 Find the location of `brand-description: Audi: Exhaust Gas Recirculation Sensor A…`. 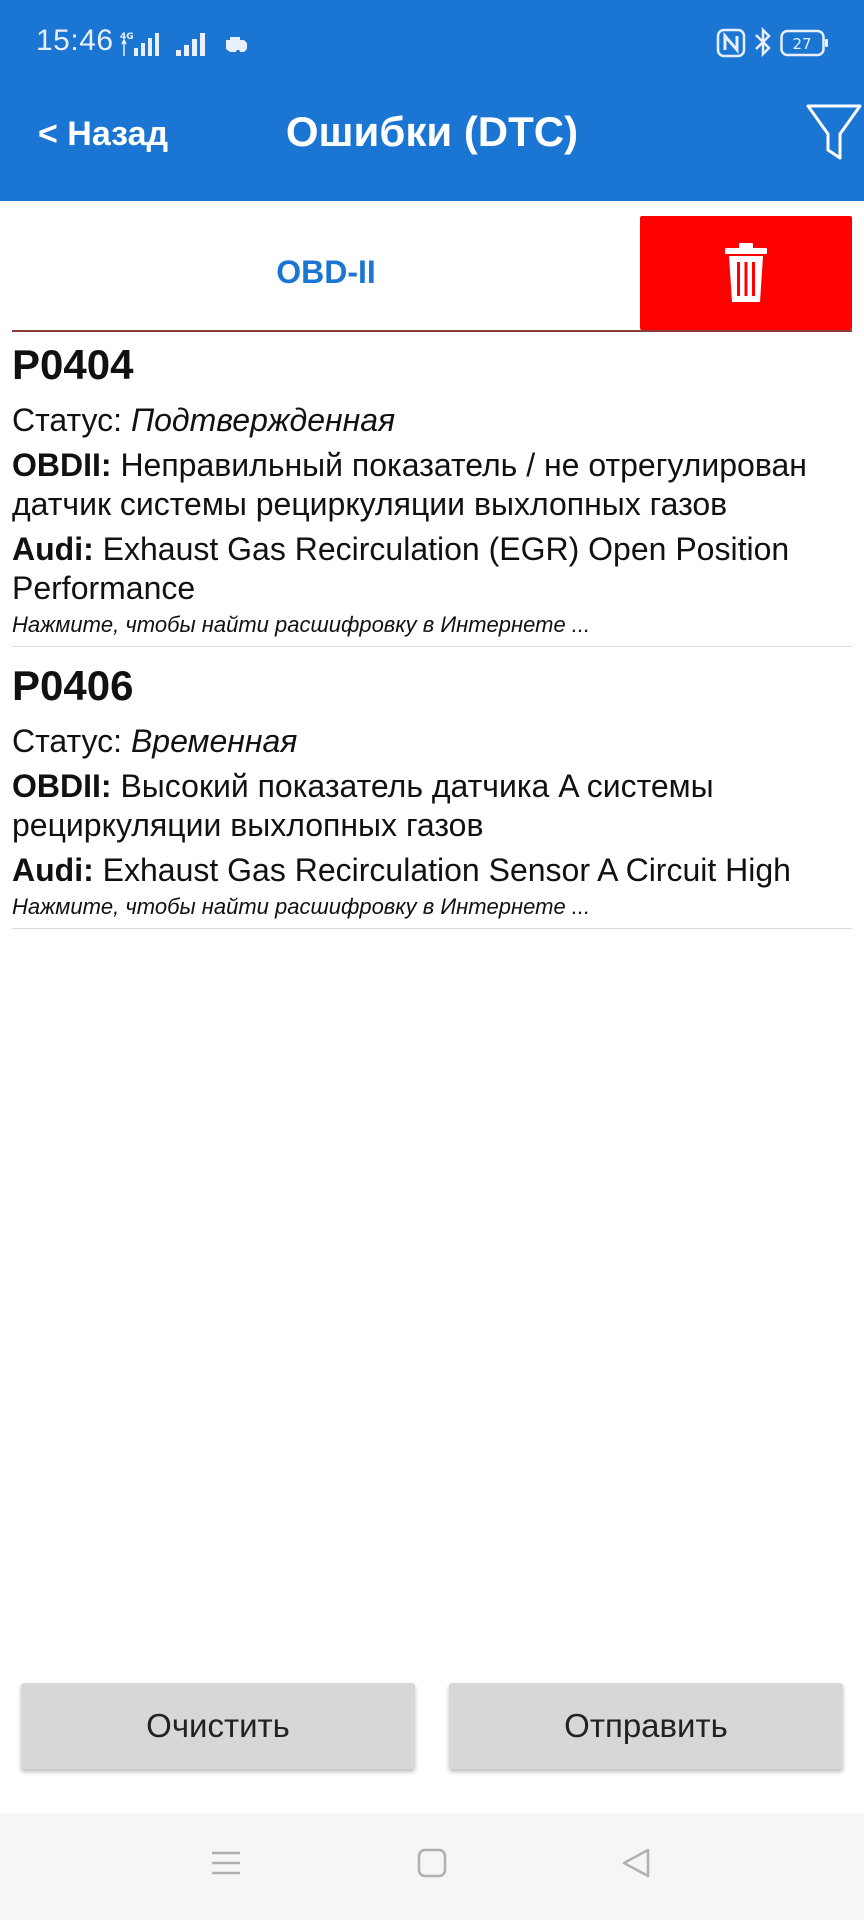

brand-description: Audi: Exhaust Gas Recirculation Sensor A… is located at coordinates (432, 870).